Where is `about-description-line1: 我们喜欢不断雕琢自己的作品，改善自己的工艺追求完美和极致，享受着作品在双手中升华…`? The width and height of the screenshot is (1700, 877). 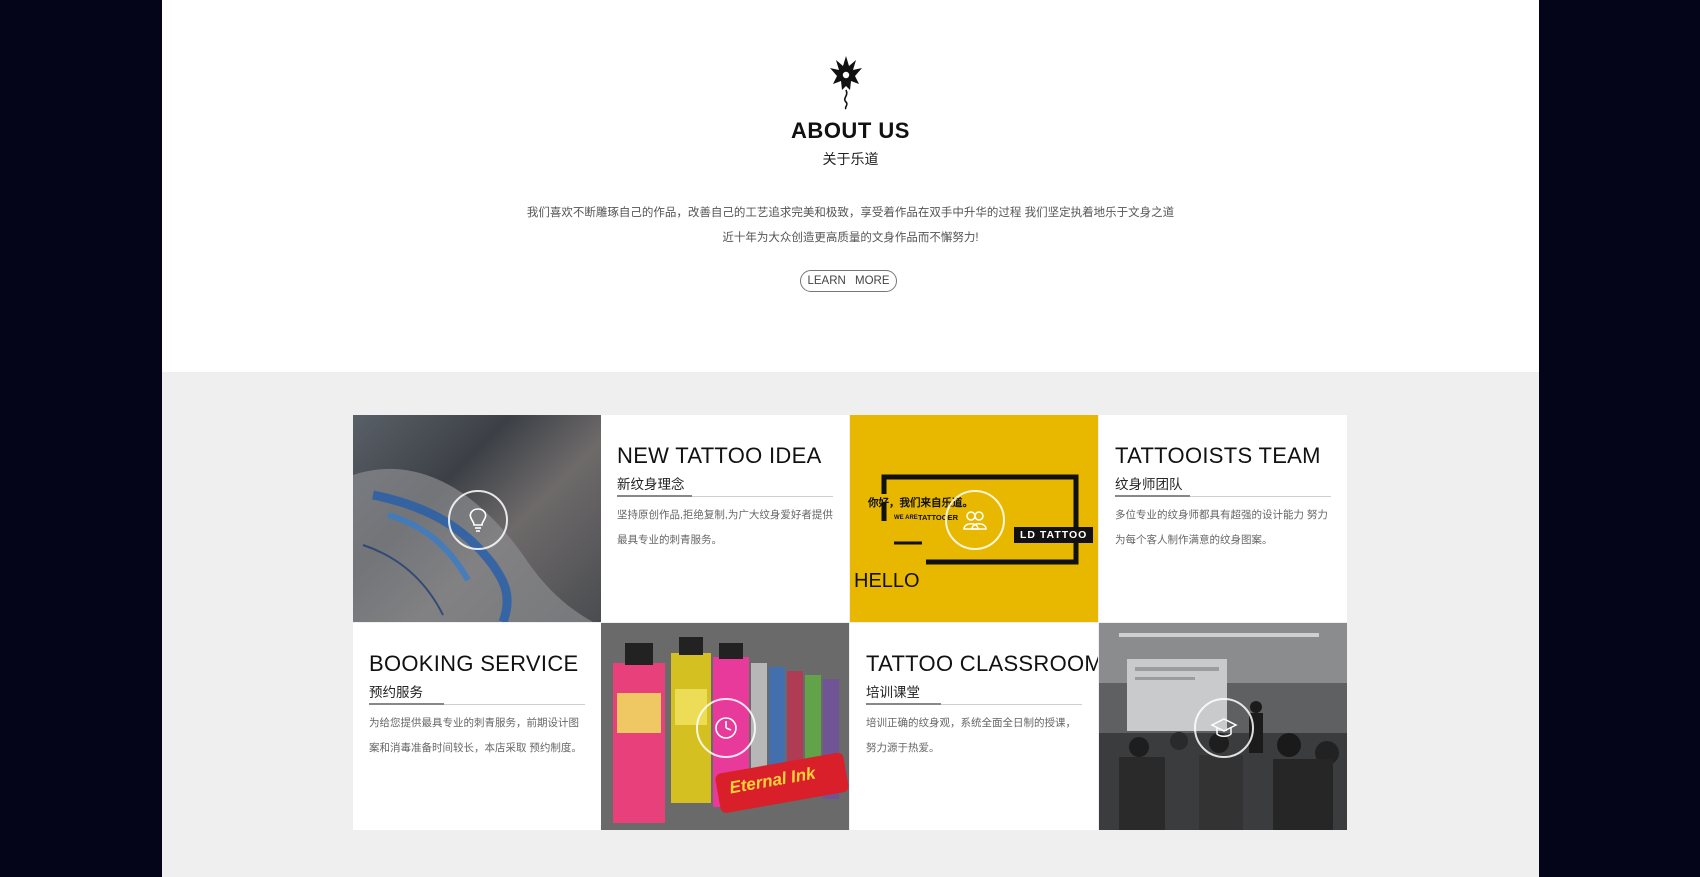 about-description-line1: 我们喜欢不断雕琢自己的作品，改善自己的工艺追求完美和极致，享受着作品在双手中升华… is located at coordinates (850, 213).